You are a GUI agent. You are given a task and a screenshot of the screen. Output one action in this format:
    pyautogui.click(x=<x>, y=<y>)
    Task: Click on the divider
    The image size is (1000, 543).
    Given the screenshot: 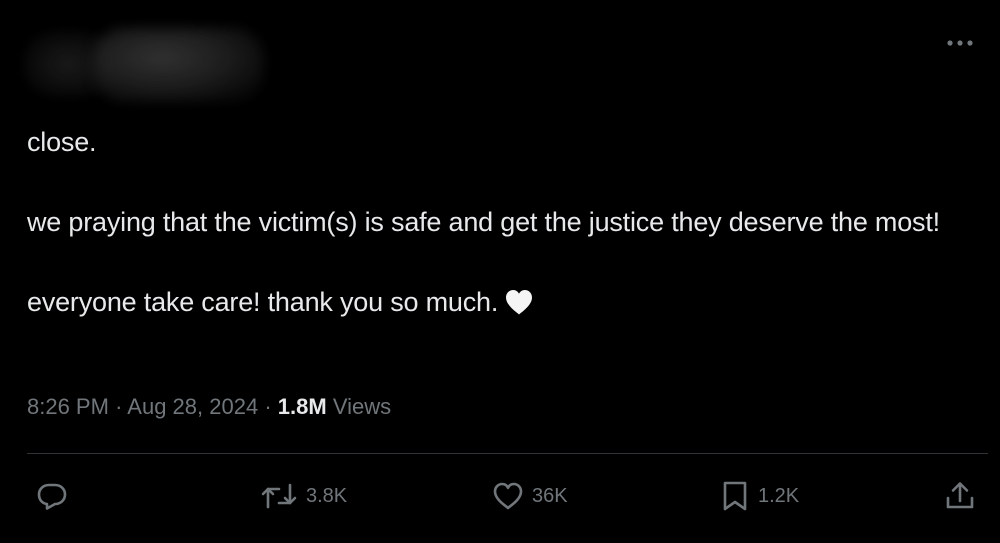 What is the action you would take?
    pyautogui.click(x=507, y=453)
    